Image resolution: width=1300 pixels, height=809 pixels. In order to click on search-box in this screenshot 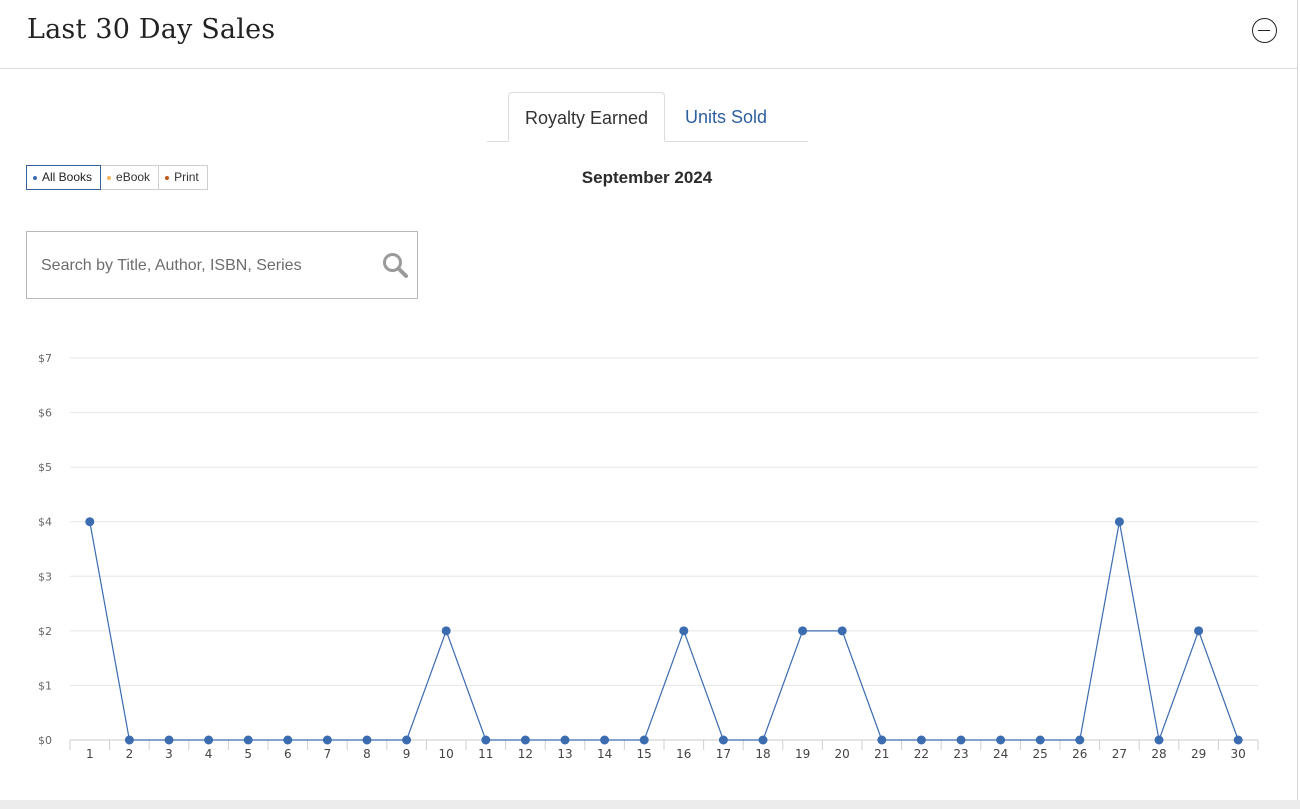, I will do `click(222, 265)`.